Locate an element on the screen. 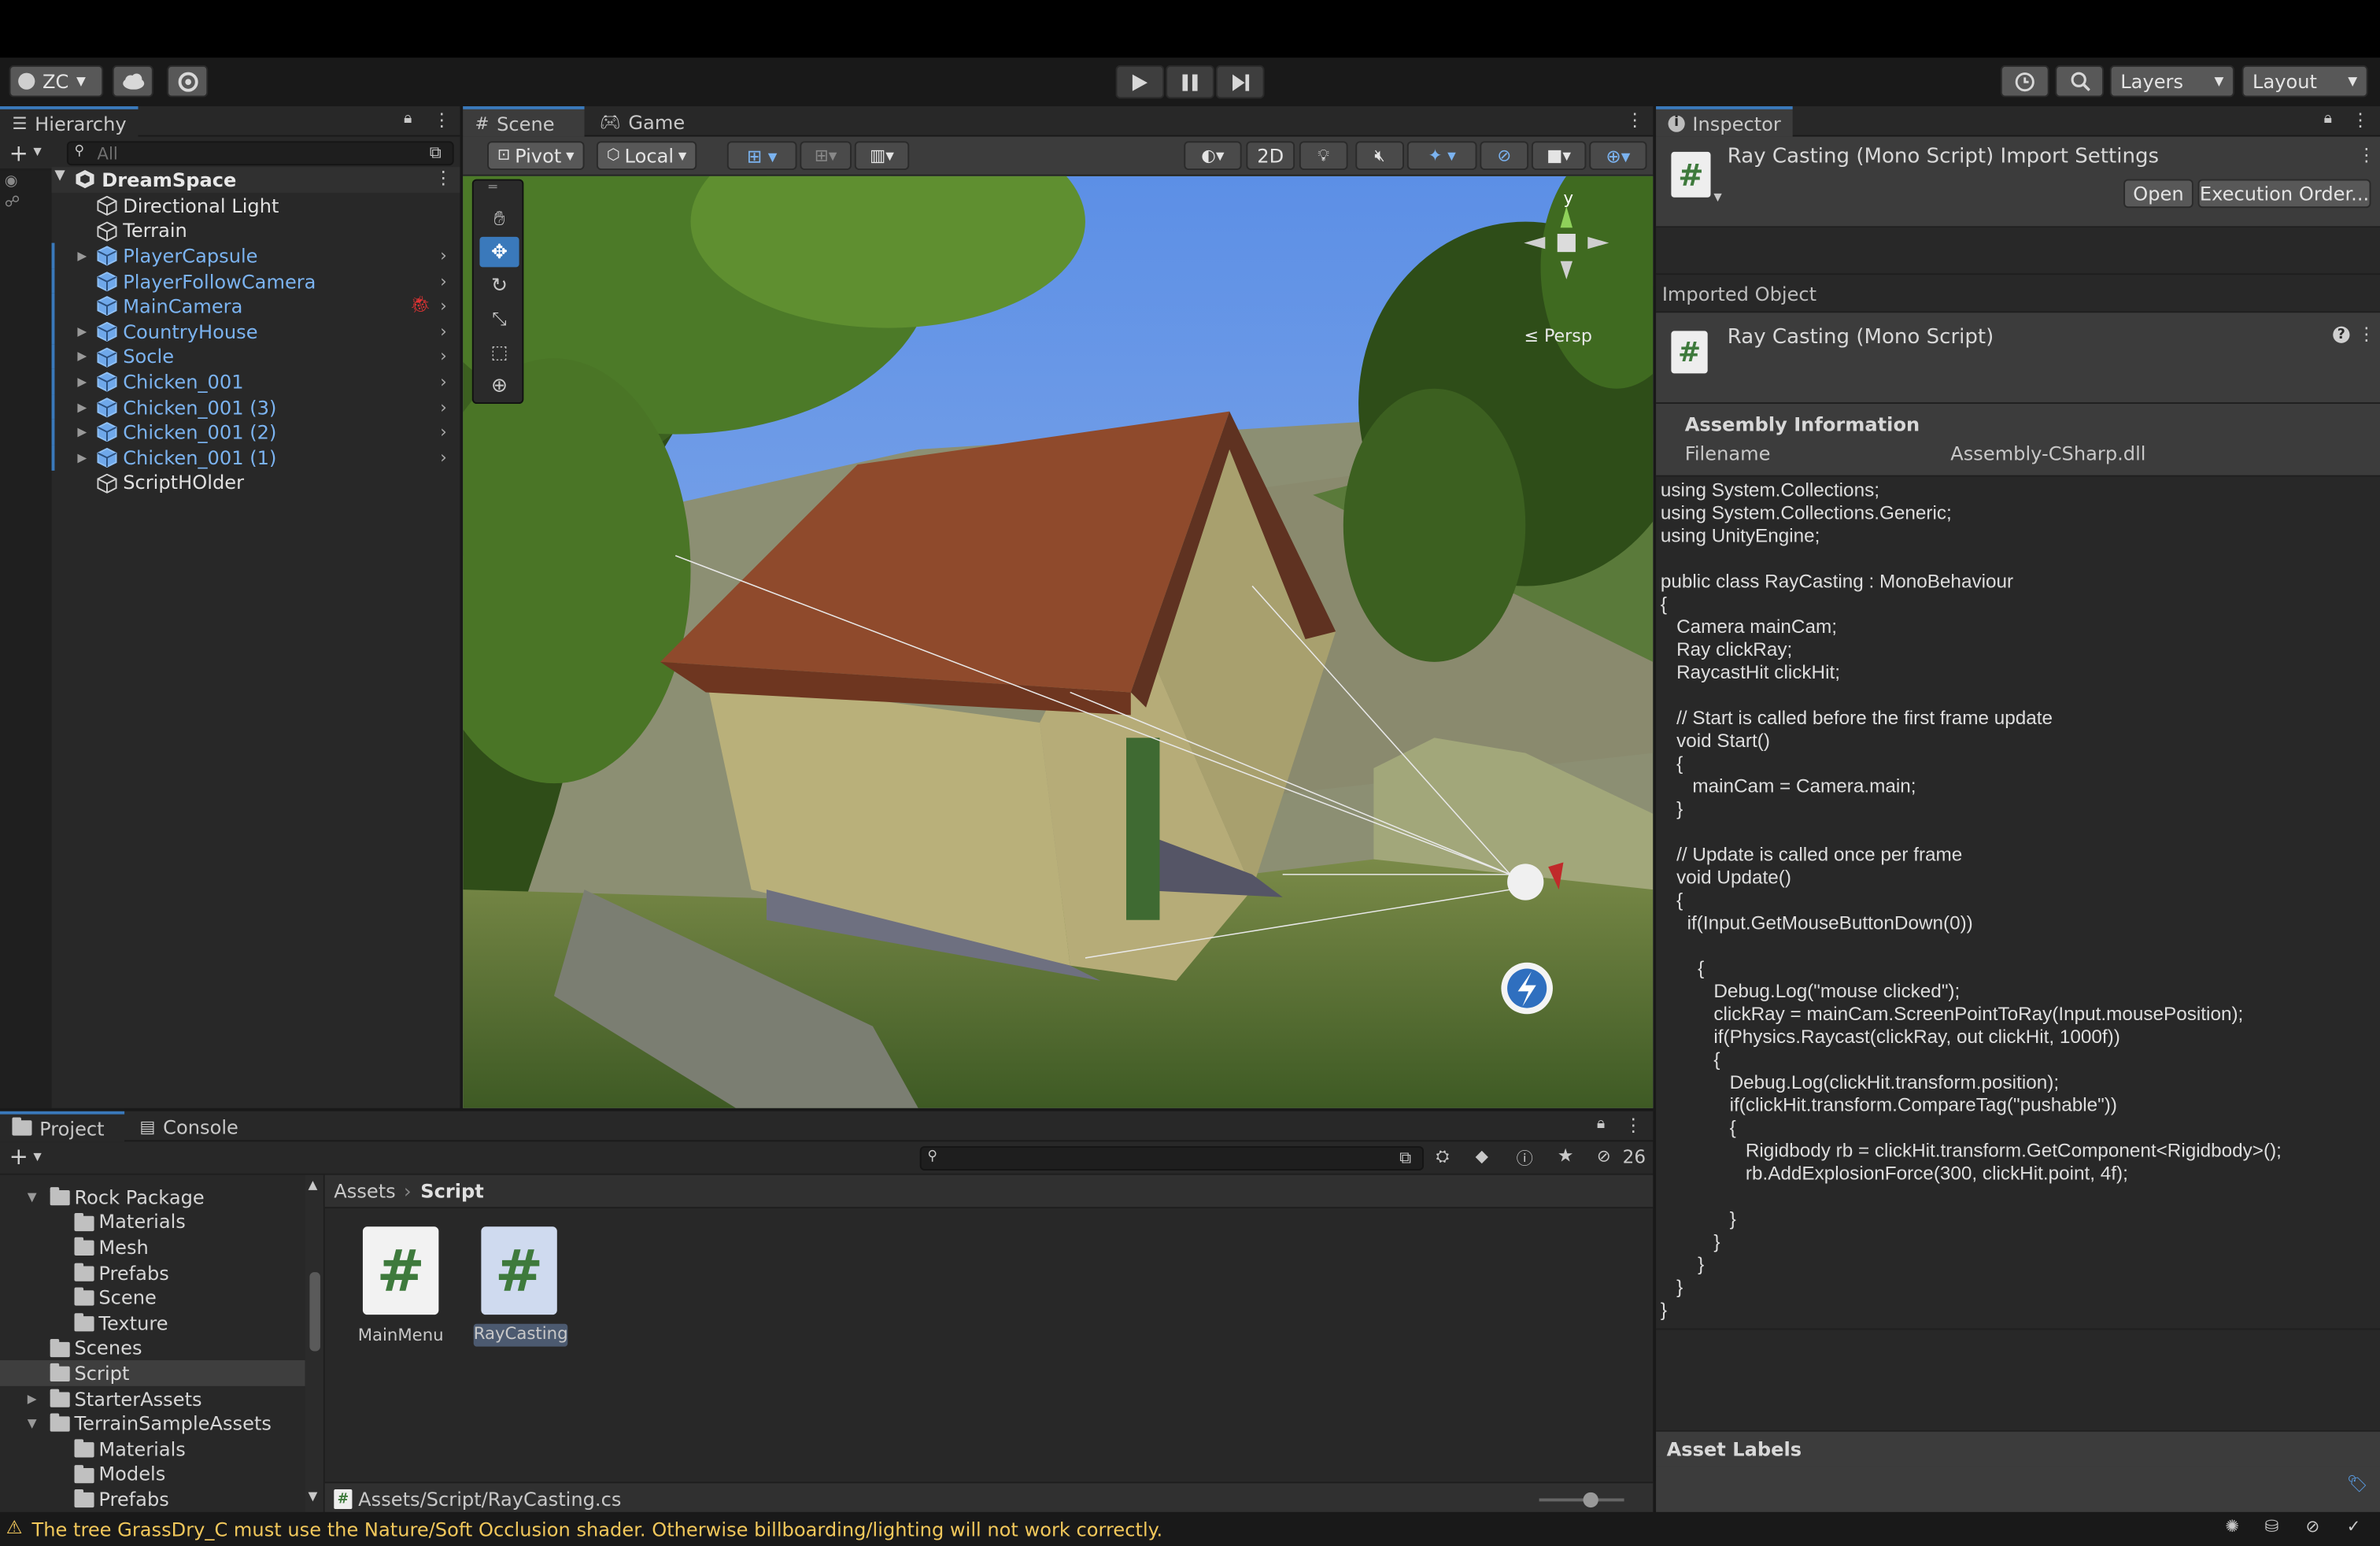 The width and height of the screenshot is (2380, 1546). warning-filter-icon: ⓘ is located at coordinates (1525, 1158).